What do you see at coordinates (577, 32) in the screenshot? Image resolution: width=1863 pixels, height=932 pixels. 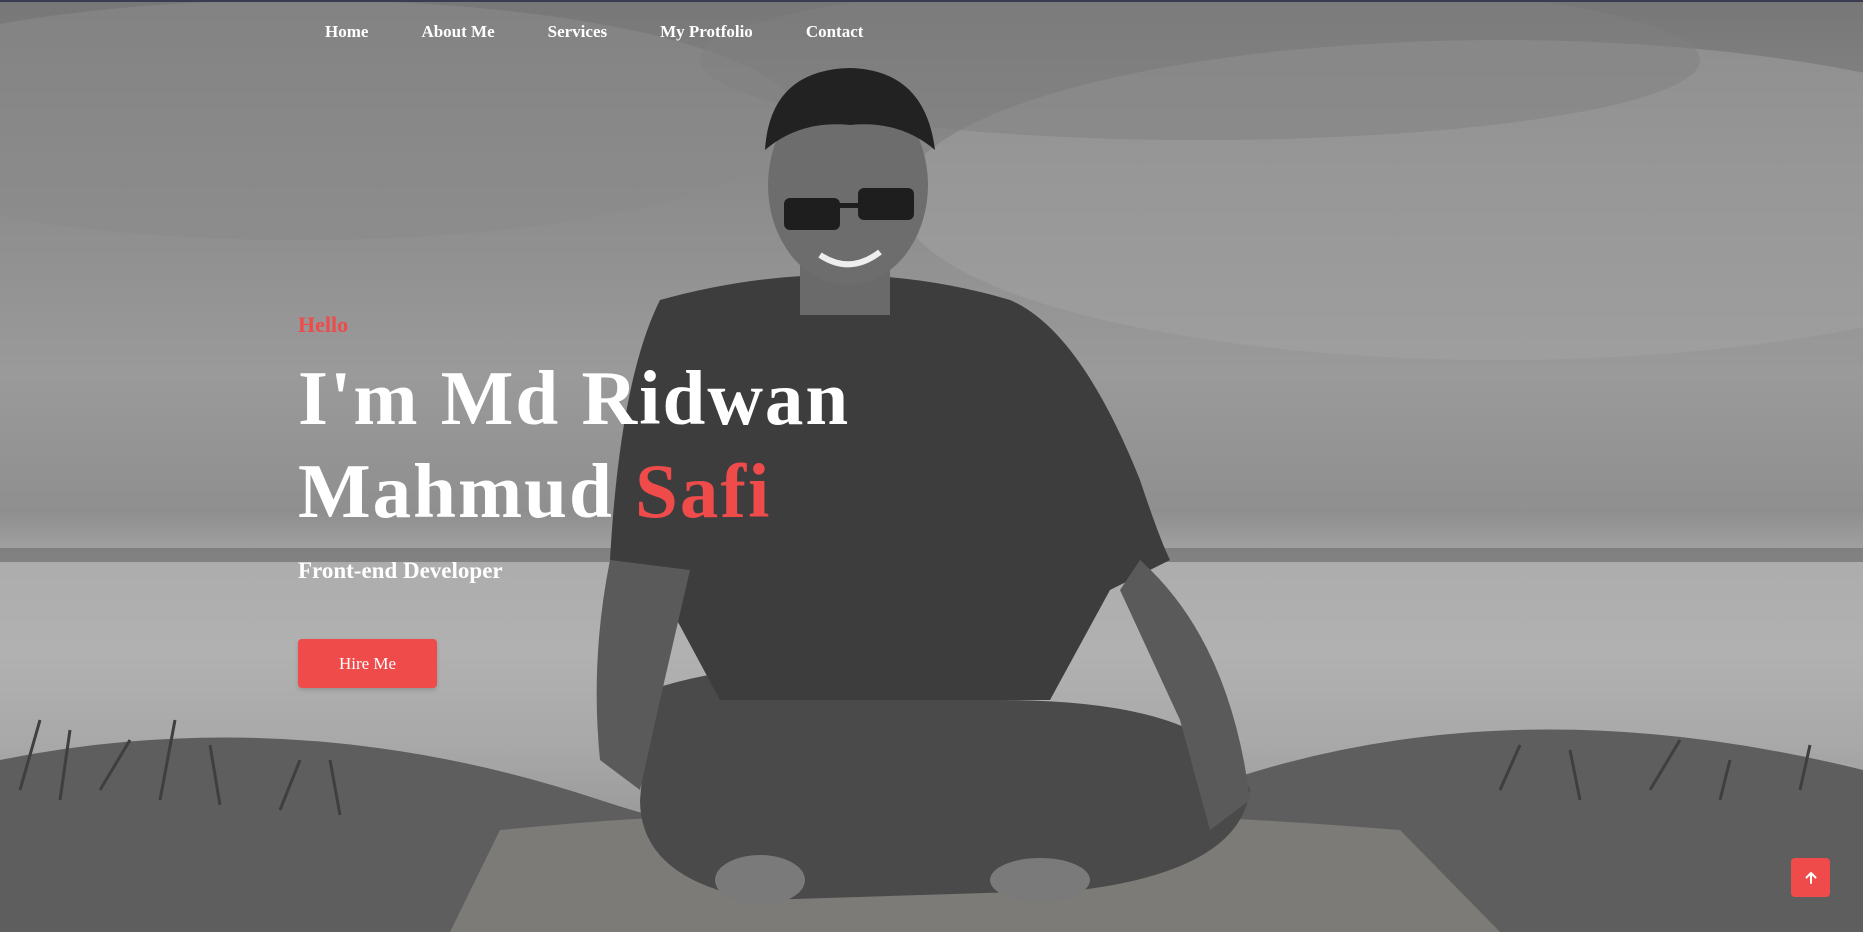 I see `nav-item-services: Services` at bounding box center [577, 32].